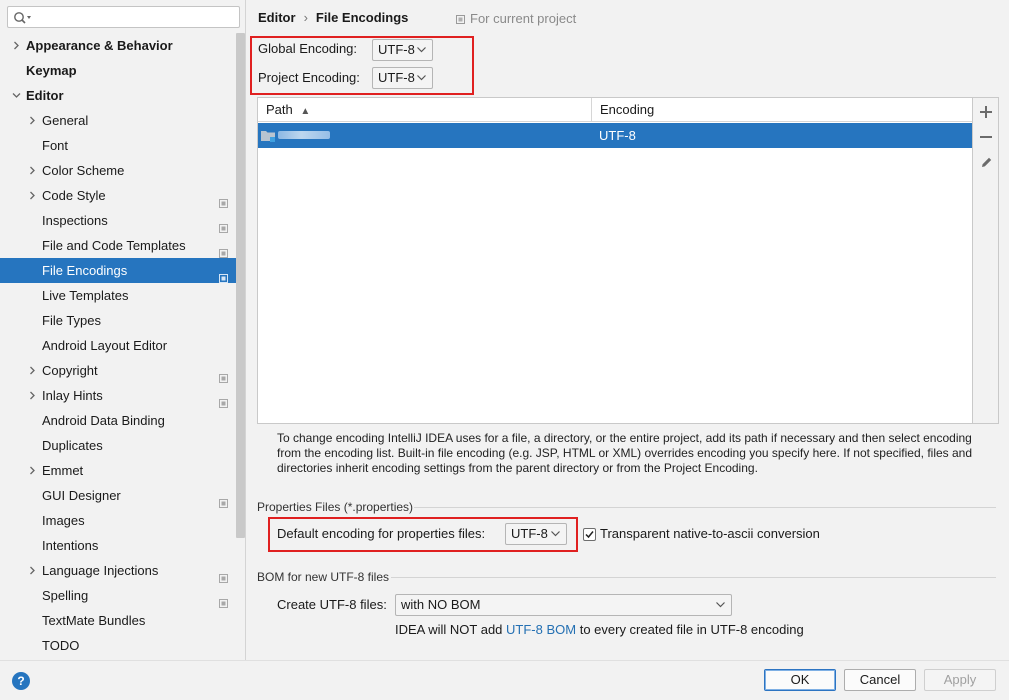  I want to click on sidebar-item-language-injections: Language Injections, so click(118, 570).